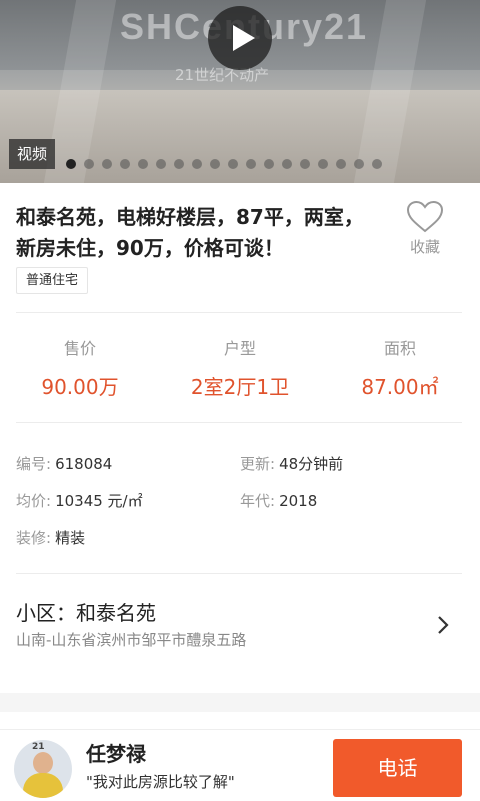 The height and width of the screenshot is (801, 480). What do you see at coordinates (239, 348) in the screenshot?
I see `stat-label: 户型` at bounding box center [239, 348].